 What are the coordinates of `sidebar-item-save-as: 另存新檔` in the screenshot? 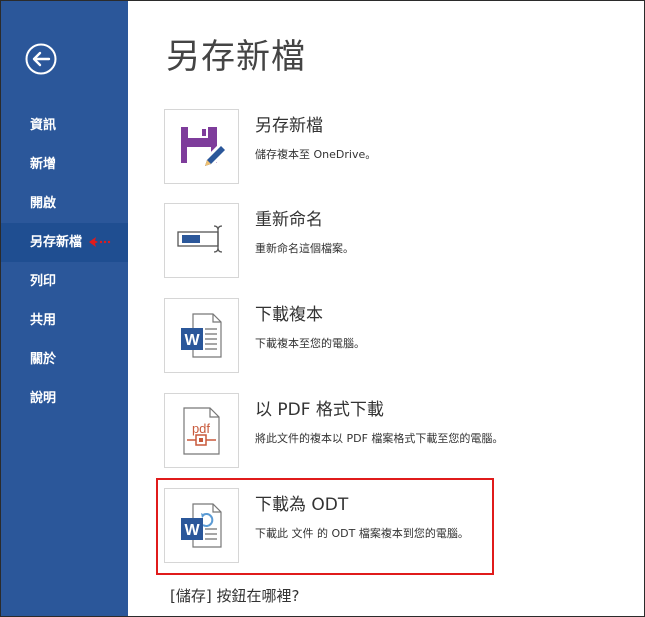 It's located at (64, 242).